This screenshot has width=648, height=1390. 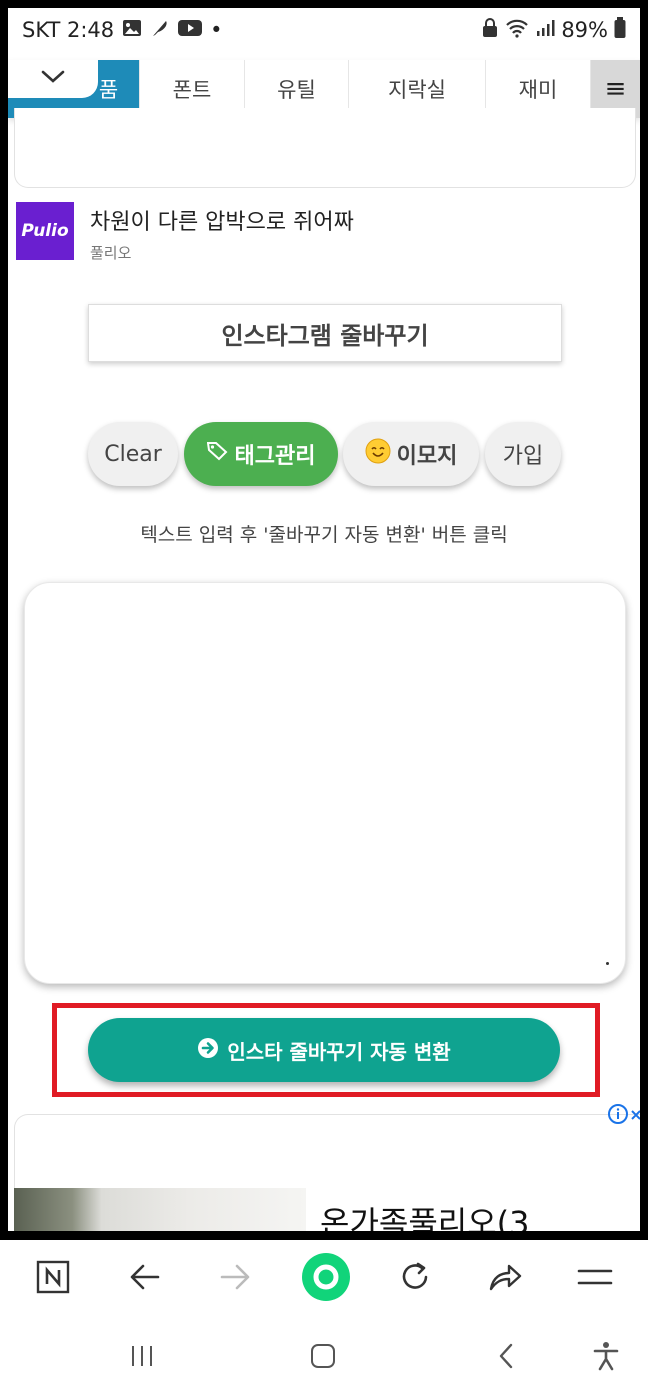 I want to click on collapse-button, so click(x=53, y=79).